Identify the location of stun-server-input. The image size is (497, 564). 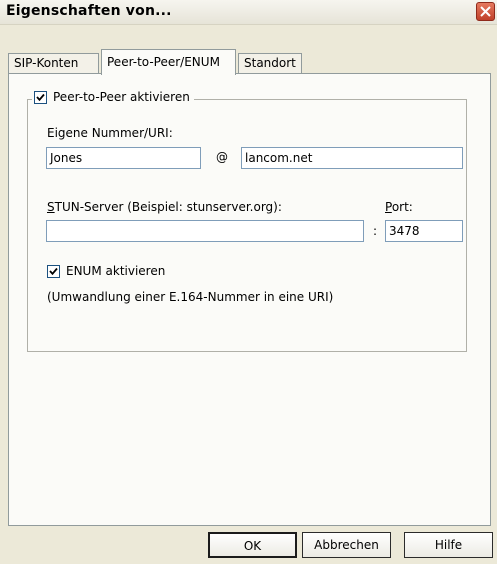
(205, 231).